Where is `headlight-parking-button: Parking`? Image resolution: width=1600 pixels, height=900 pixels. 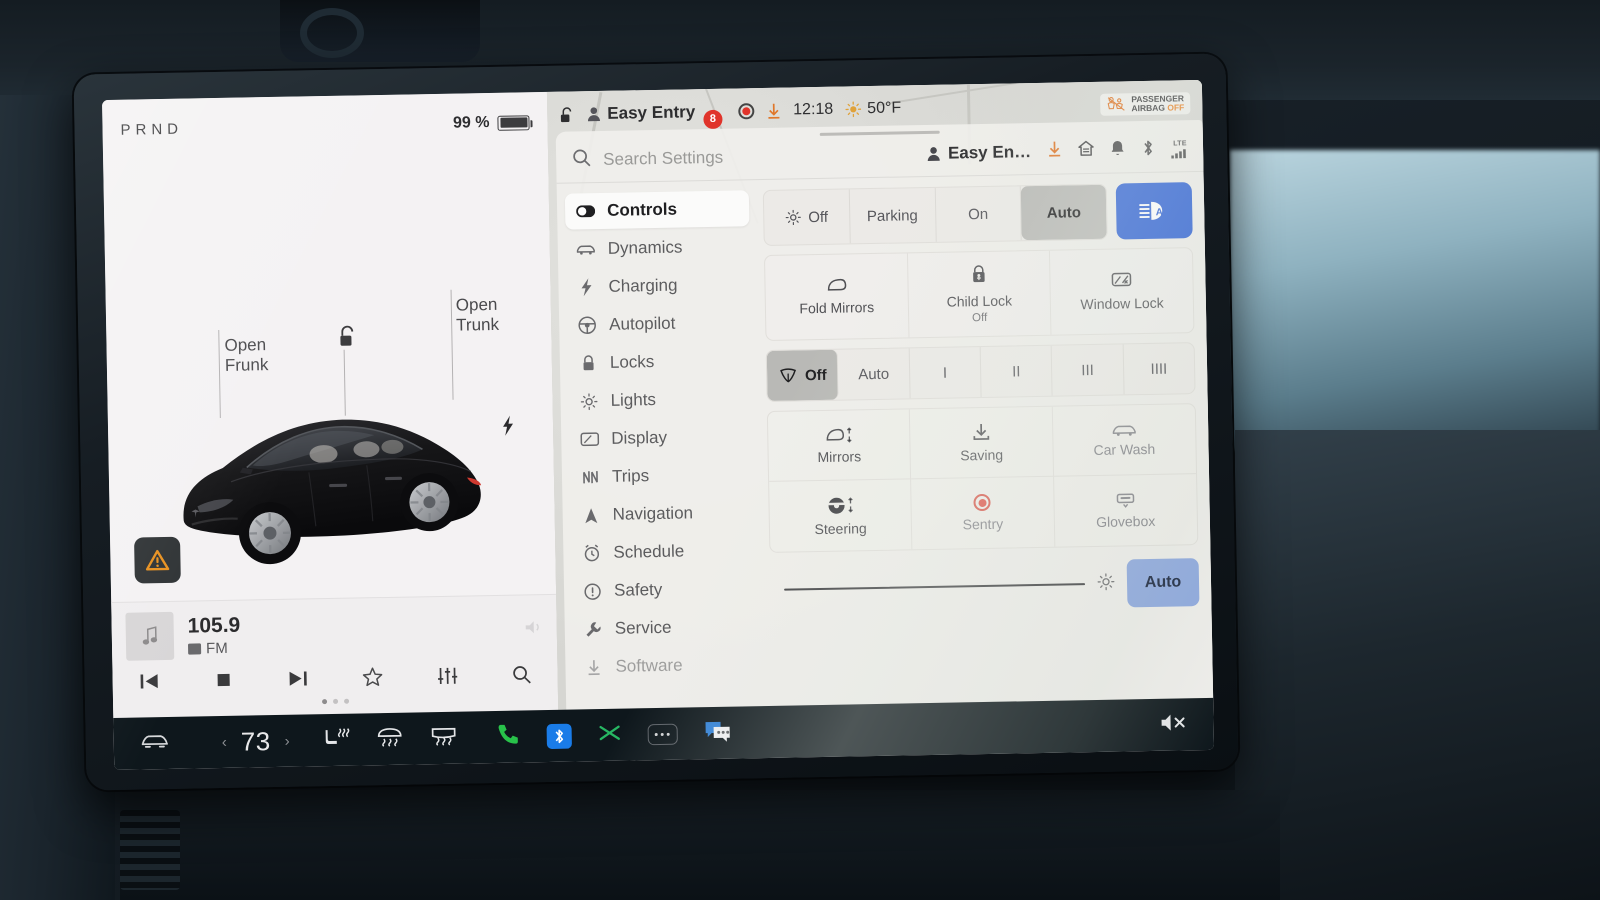
headlight-parking-button: Parking is located at coordinates (893, 215).